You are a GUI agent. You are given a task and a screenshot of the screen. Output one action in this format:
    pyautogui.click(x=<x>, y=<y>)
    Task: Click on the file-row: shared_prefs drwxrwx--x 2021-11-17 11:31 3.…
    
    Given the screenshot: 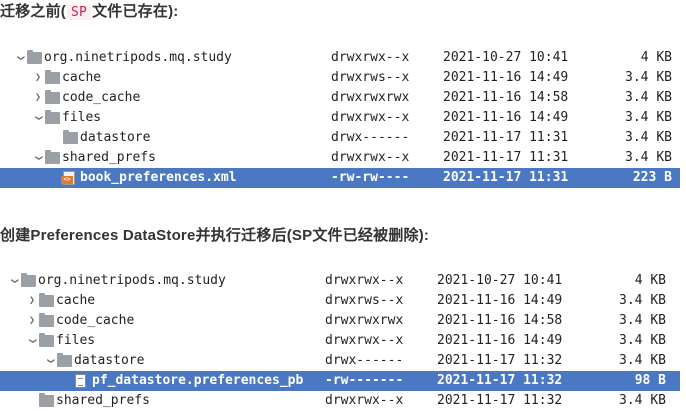 What is the action you would take?
    pyautogui.click(x=340, y=158)
    